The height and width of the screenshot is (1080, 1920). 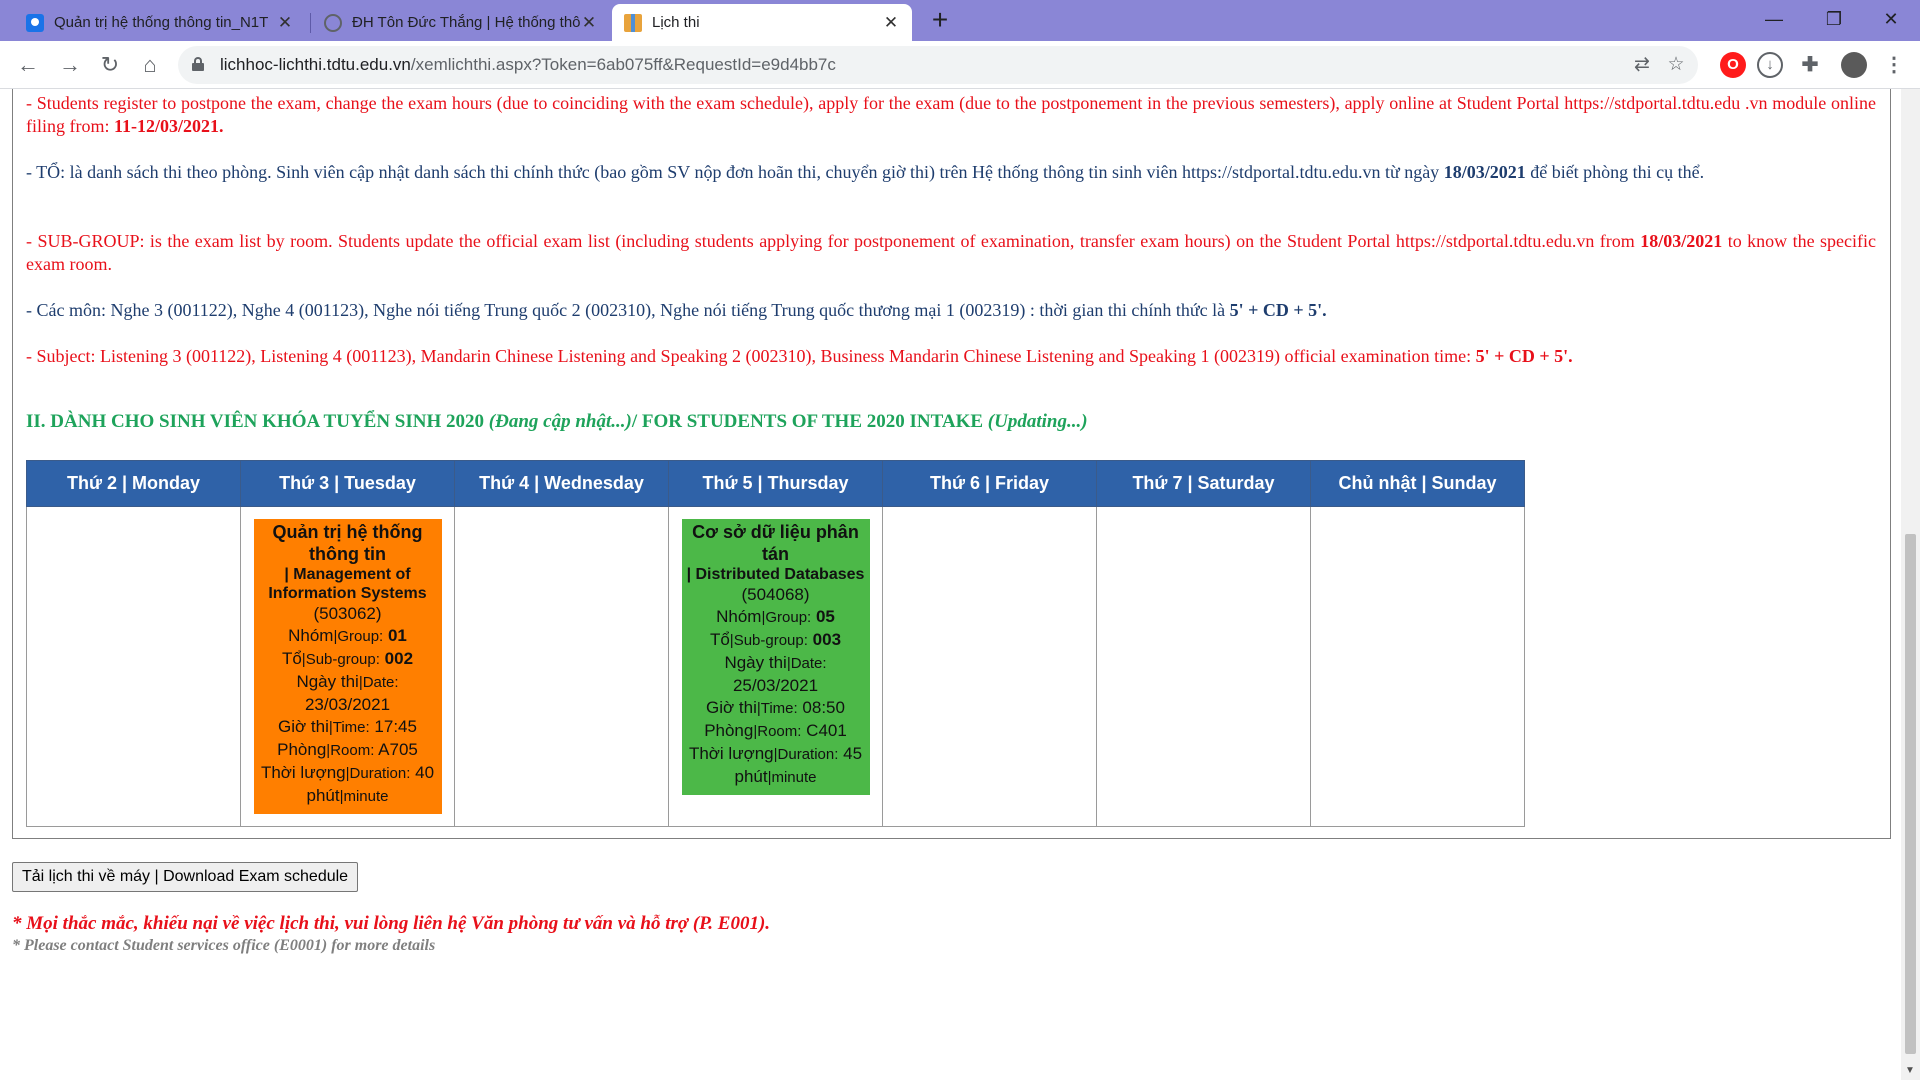 I want to click on gift-icon, so click(x=633, y=22).